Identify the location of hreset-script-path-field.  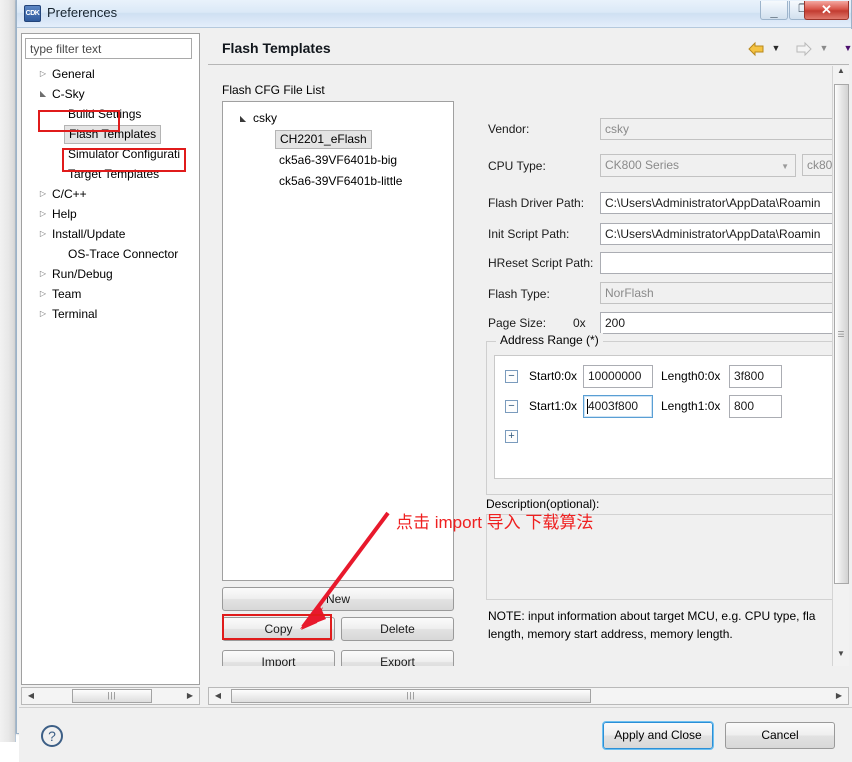
(724, 263).